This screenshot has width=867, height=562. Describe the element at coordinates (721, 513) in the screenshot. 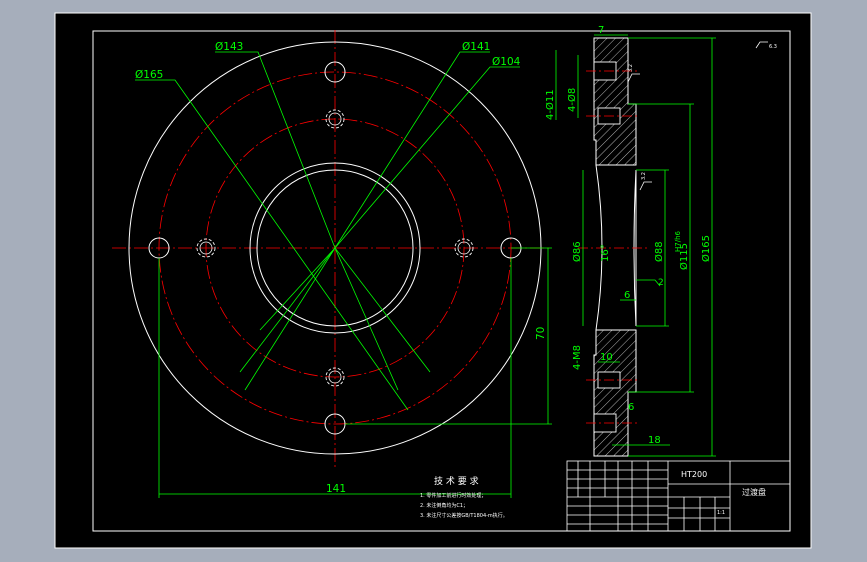

I see `title-block-scale: 1:1` at that location.